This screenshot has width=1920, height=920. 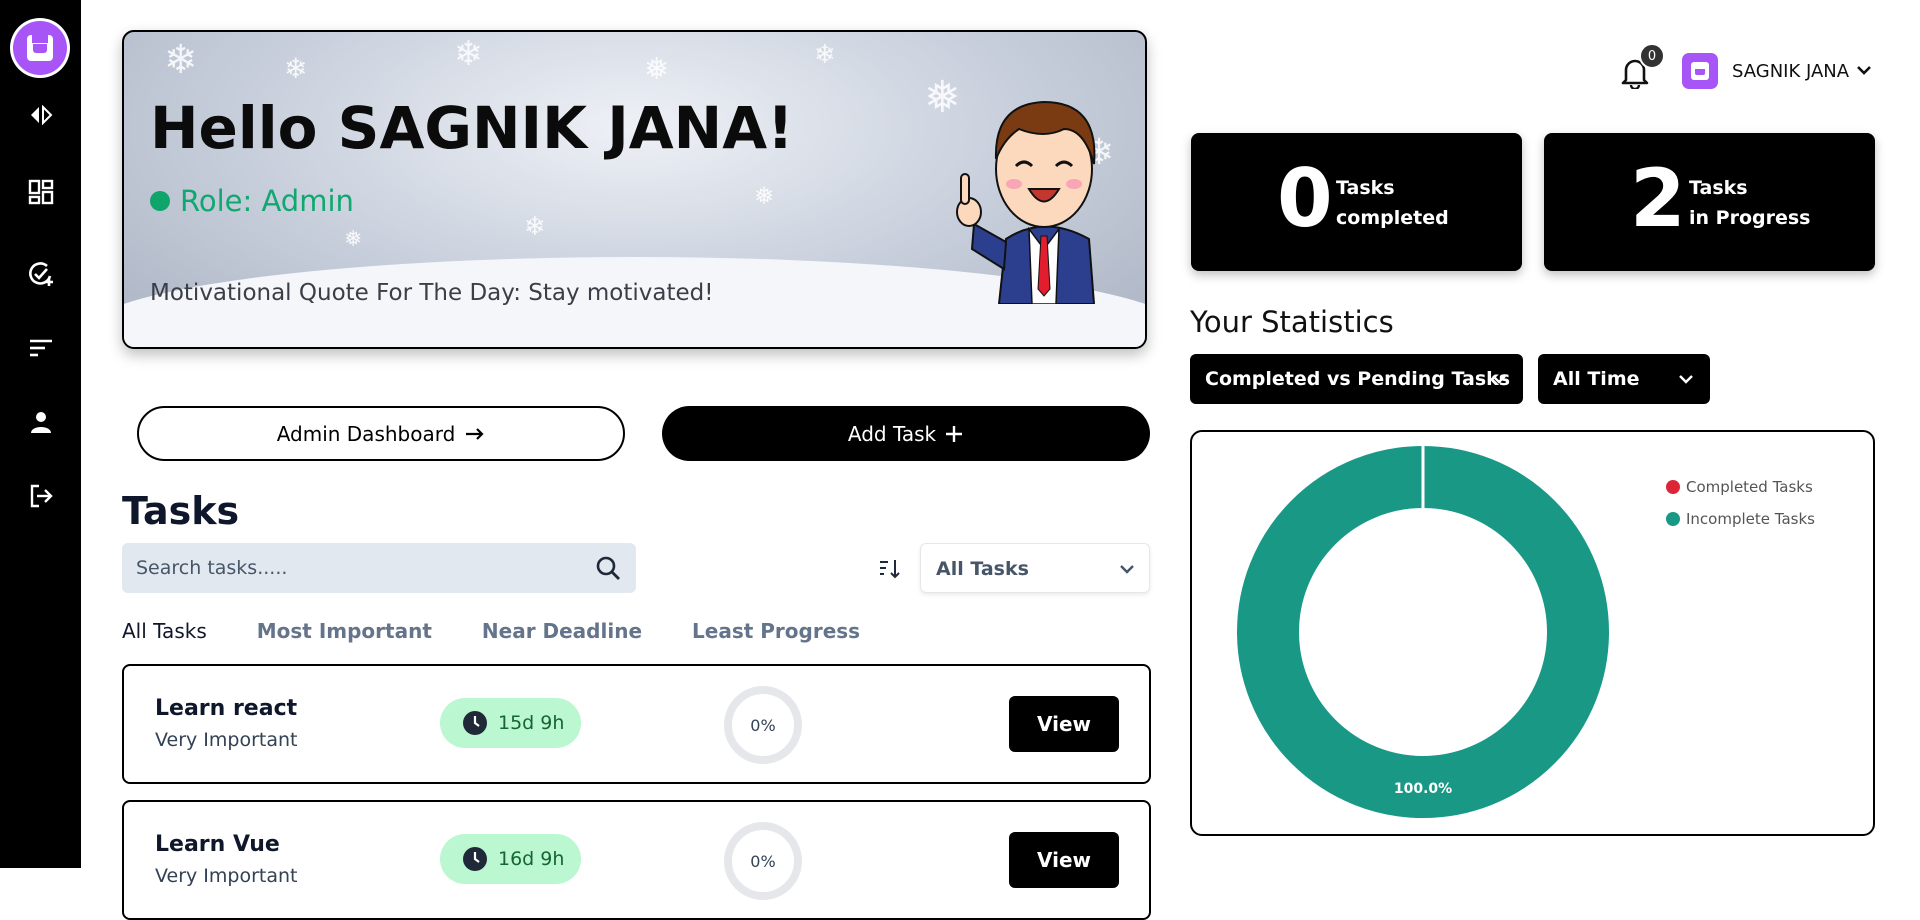 I want to click on app-logo, so click(x=40, y=48).